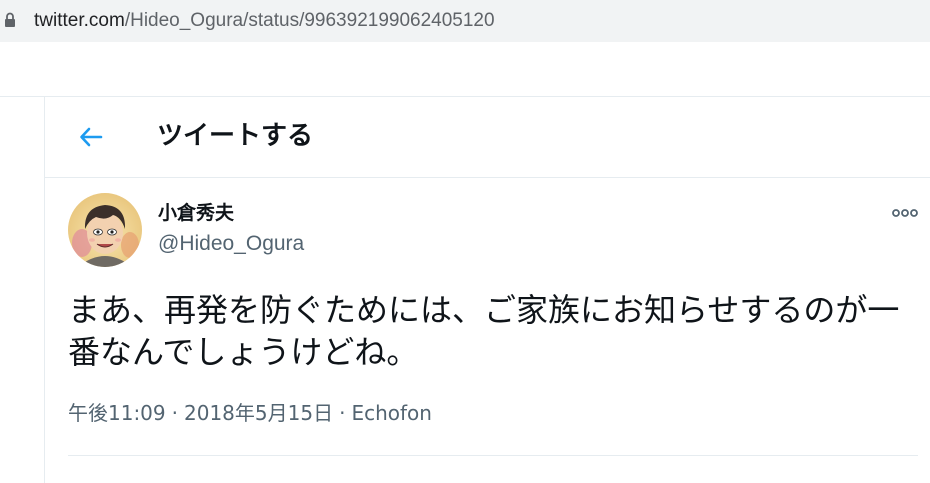  I want to click on arrow-left-icon, so click(91, 137).